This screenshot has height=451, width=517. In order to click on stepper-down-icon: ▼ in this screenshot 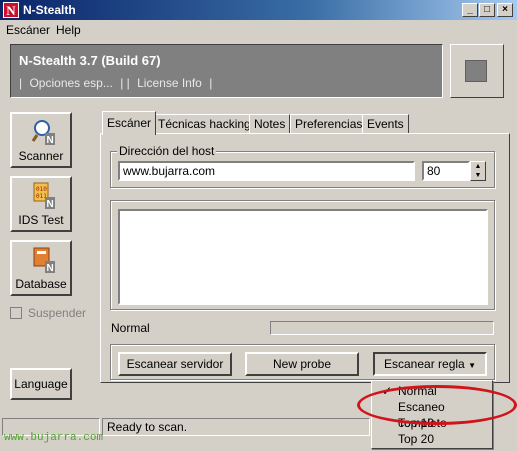, I will do `click(478, 175)`.